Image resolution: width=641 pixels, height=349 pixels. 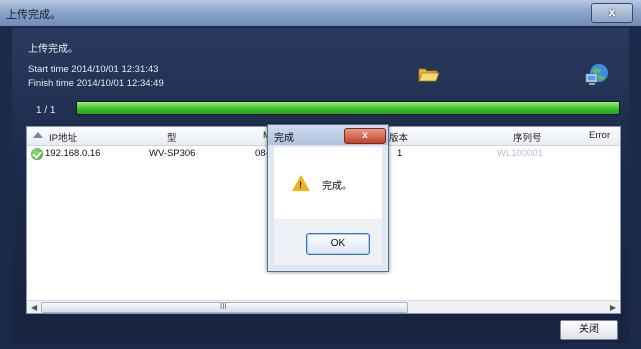 I want to click on close-button: 关闭, so click(x=589, y=330).